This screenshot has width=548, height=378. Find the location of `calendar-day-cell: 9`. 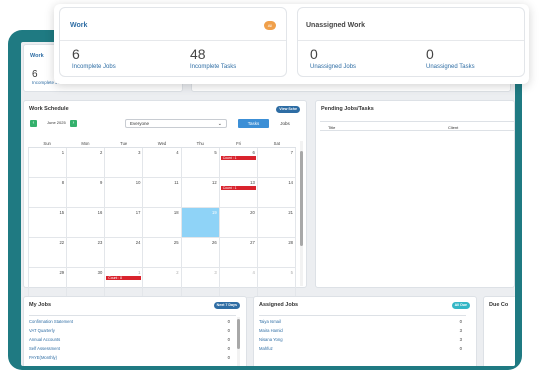

calendar-day-cell: 9 is located at coordinates (86, 192).